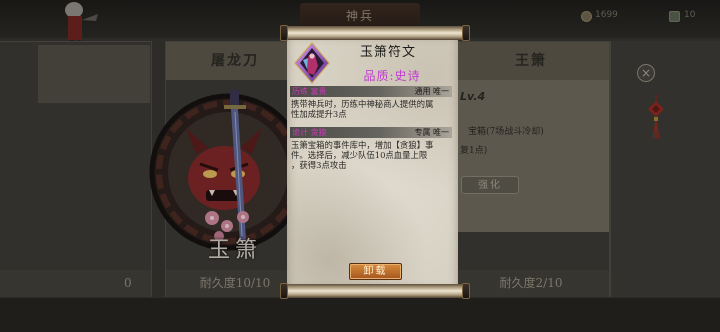 This screenshot has height=332, width=720. Describe the element at coordinates (319, 165) in the screenshot. I see `description-line: ，获得3点攻击` at that location.